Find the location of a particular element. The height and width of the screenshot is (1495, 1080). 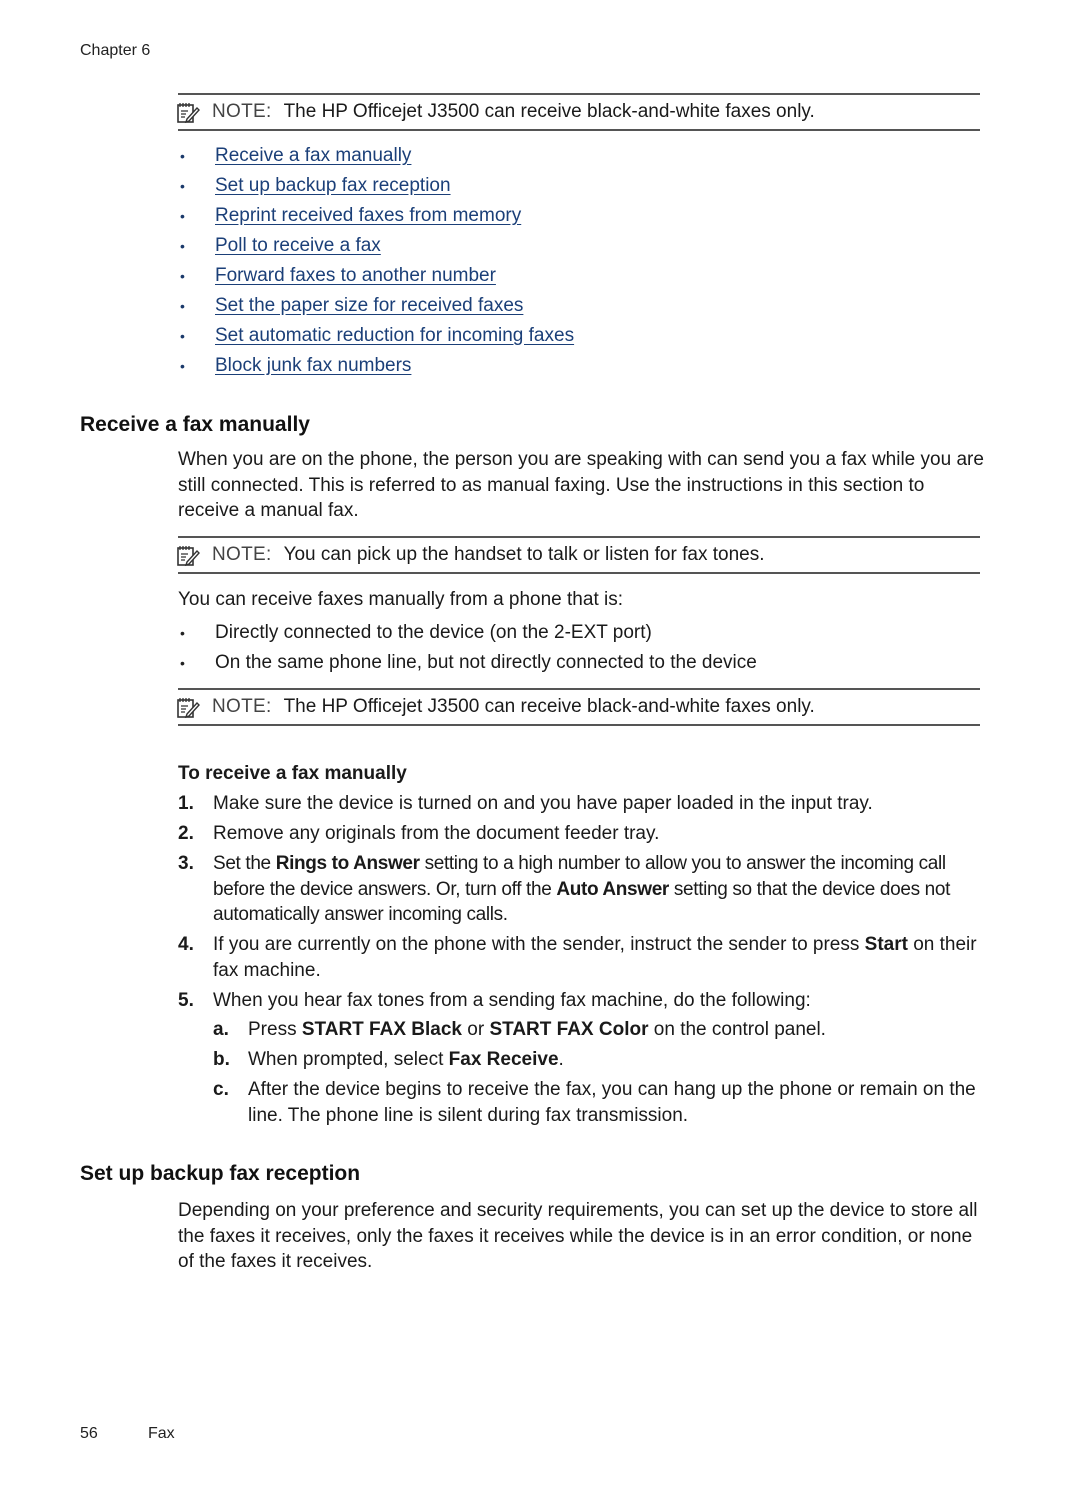

link-item: • Set the paper size for received faxes is located at coordinates (376, 306).